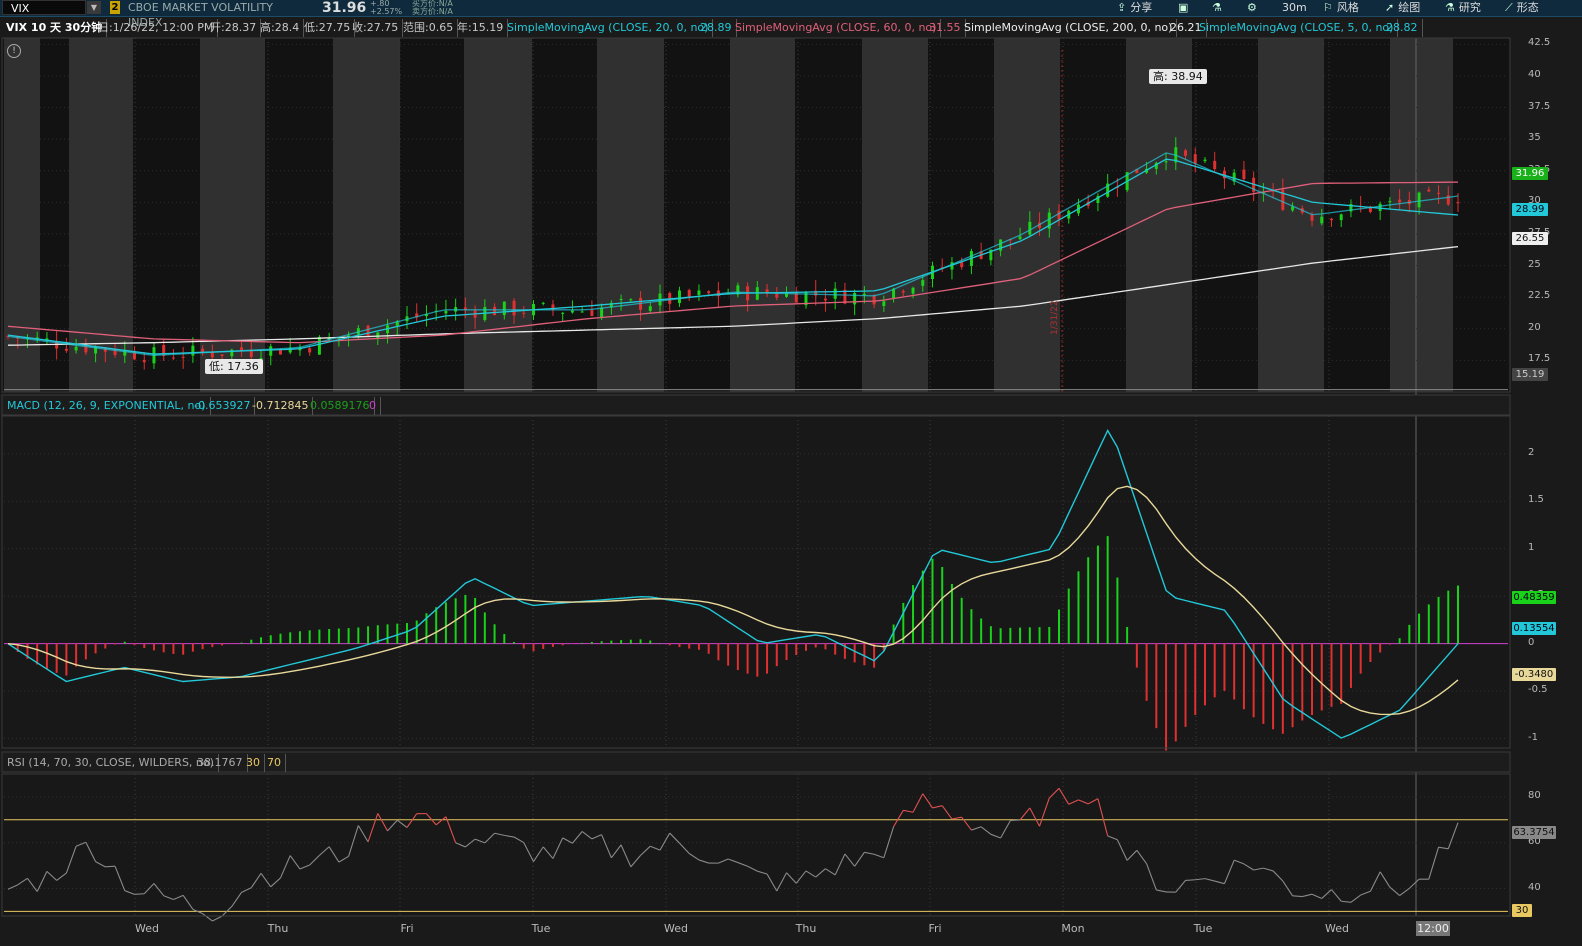  I want to click on open-value: 开:28.37, so click(234, 28).